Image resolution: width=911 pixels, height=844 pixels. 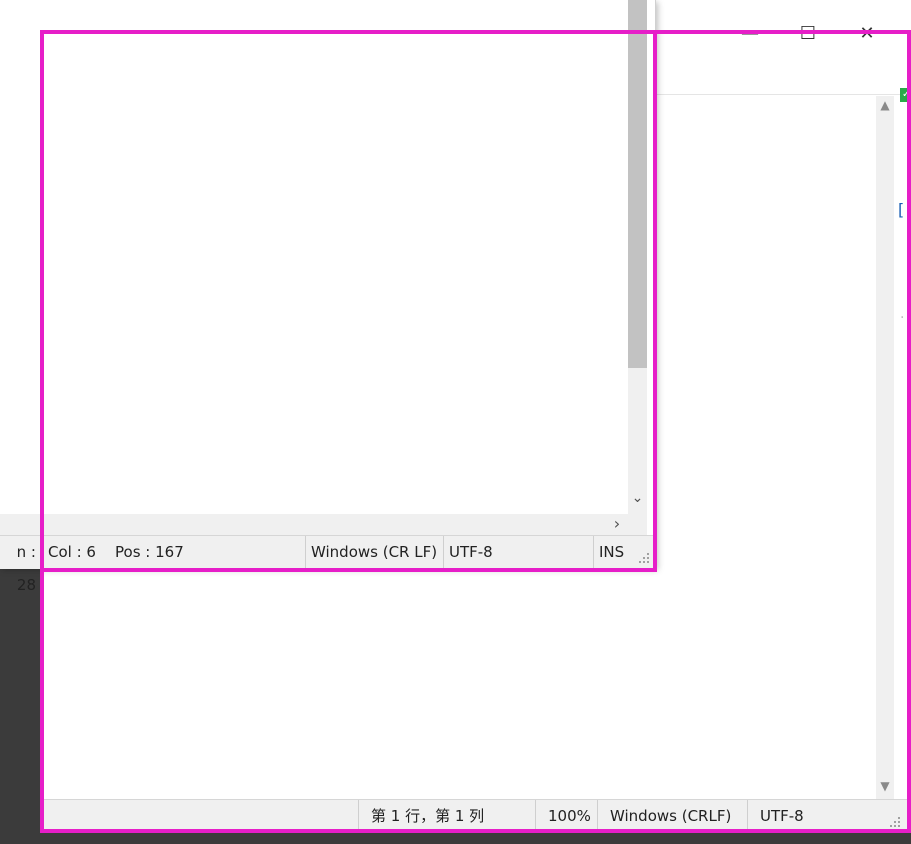 What do you see at coordinates (905, 95) in the screenshot?
I see `check-icon: ✓` at bounding box center [905, 95].